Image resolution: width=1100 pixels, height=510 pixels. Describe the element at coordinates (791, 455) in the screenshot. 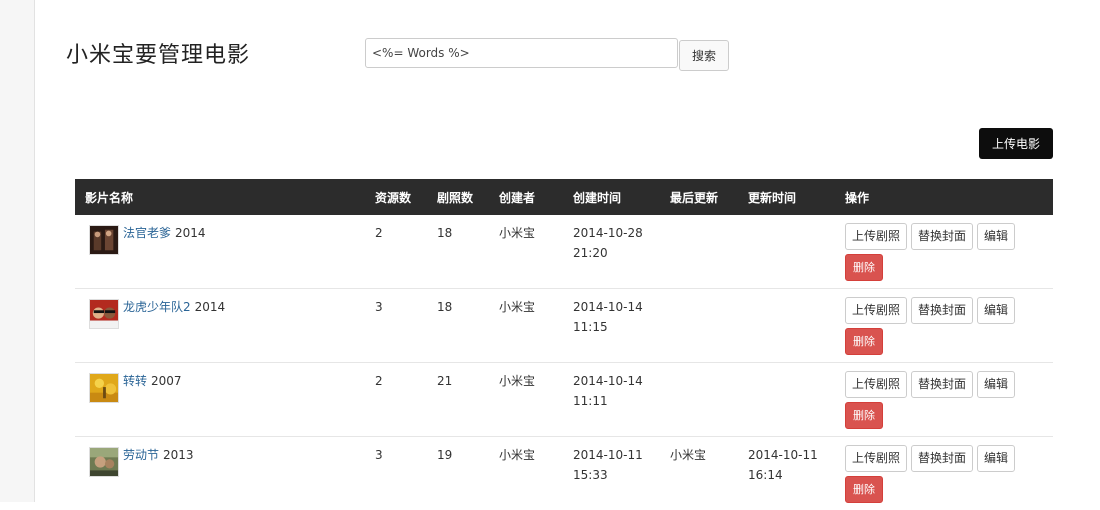

I see `updated-date: 2014-10-11` at that location.